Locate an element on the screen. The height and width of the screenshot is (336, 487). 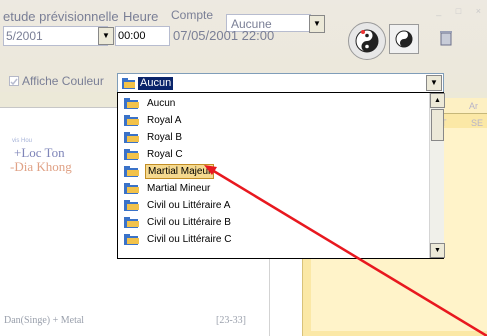
yin-yang-small-button is located at coordinates (404, 39).